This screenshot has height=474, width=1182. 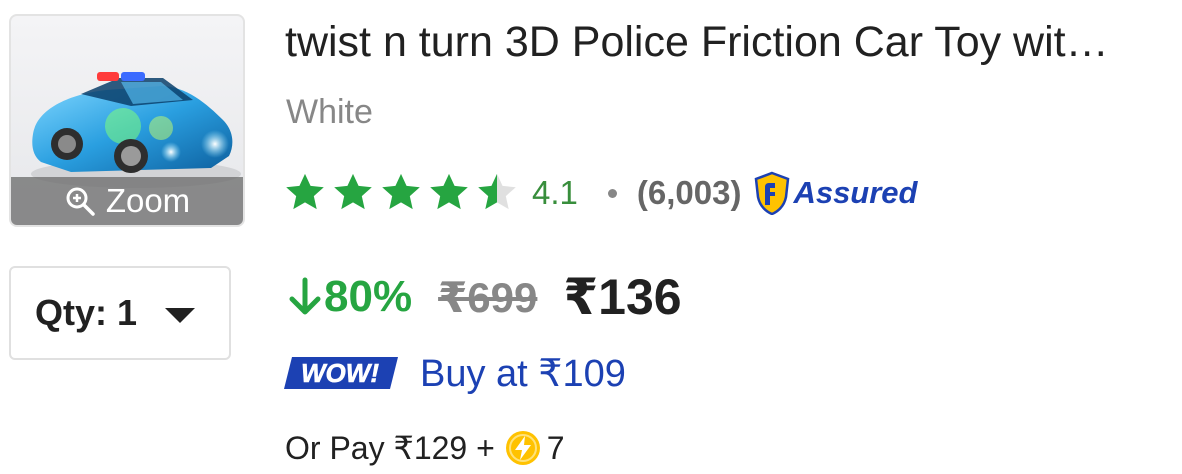 What do you see at coordinates (522, 448) in the screenshot?
I see `lightning-coin-icon` at bounding box center [522, 448].